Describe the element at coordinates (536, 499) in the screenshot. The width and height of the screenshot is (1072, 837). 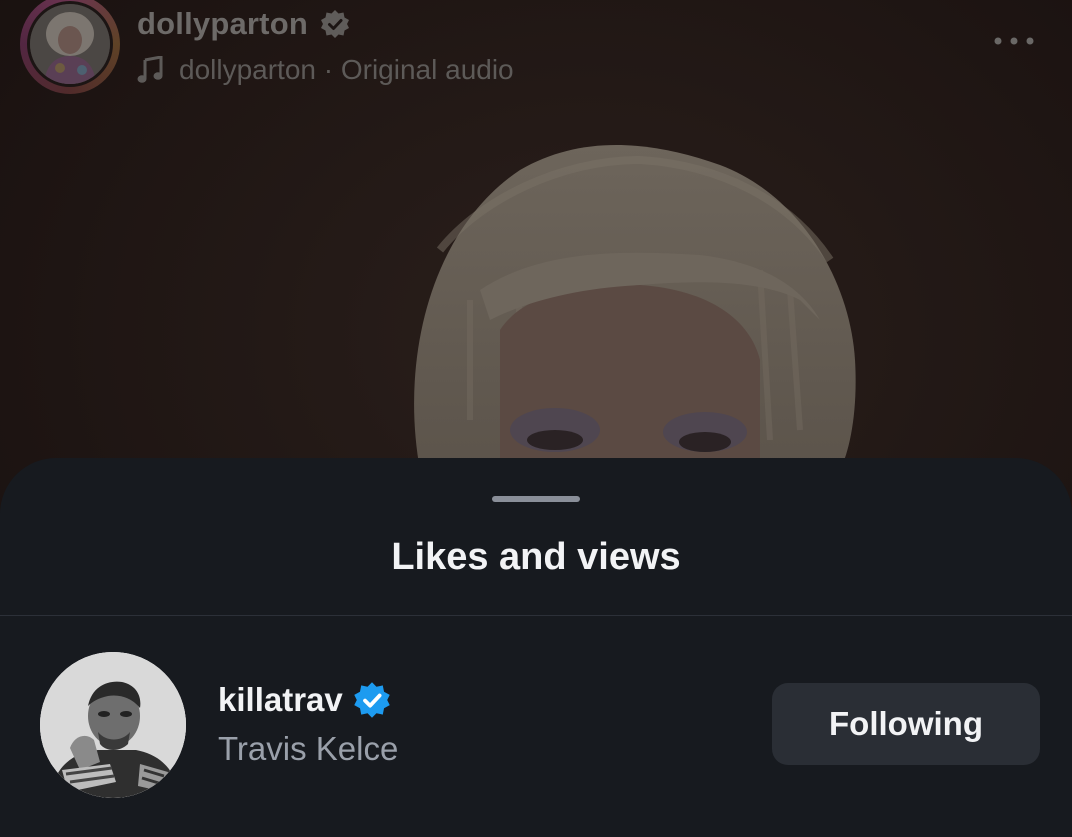
I see `sheet-grabber` at that location.